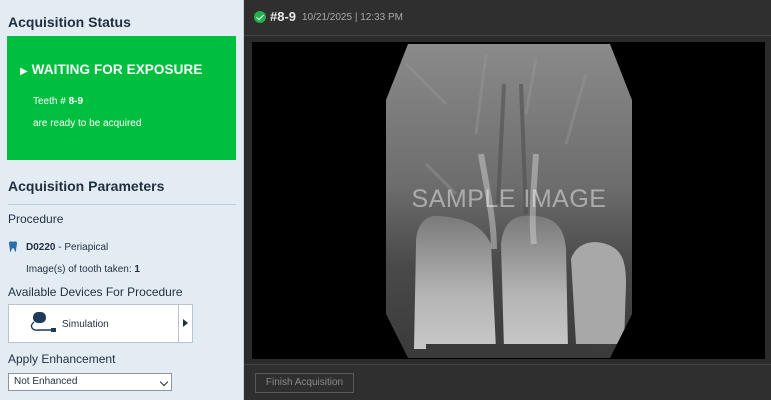 The height and width of the screenshot is (400, 771). What do you see at coordinates (43, 322) in the screenshot?
I see `sensor-icon` at bounding box center [43, 322].